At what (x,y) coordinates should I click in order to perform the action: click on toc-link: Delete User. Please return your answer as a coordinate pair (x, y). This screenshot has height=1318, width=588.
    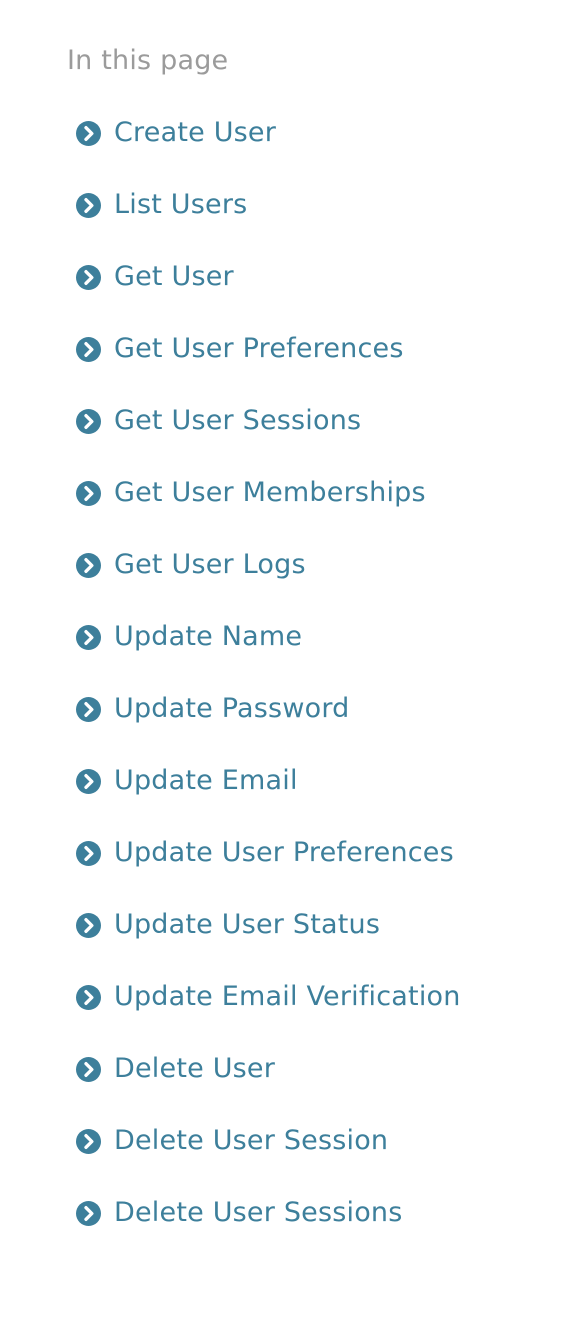
    Looking at the image, I should click on (194, 1069).